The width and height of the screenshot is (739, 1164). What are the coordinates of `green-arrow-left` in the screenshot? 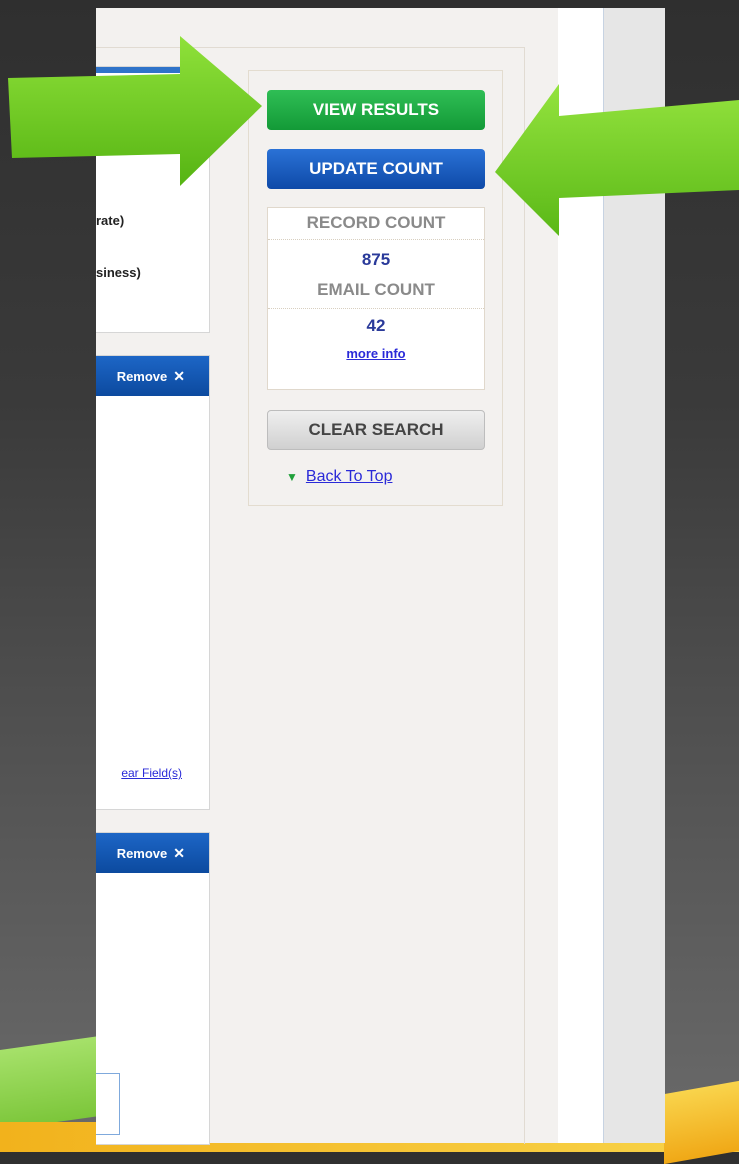 It's located at (135, 111).